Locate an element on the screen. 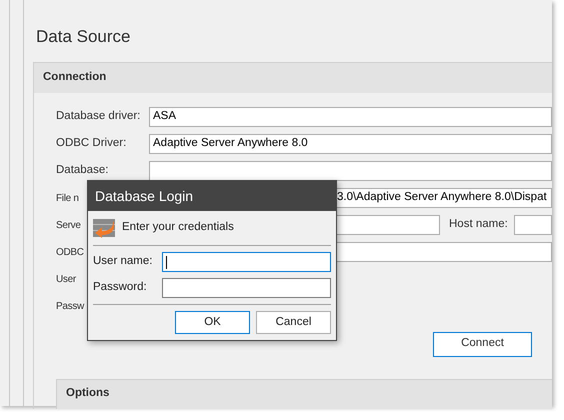 This screenshot has width=564, height=420. field-label: Database driver: is located at coordinates (98, 116).